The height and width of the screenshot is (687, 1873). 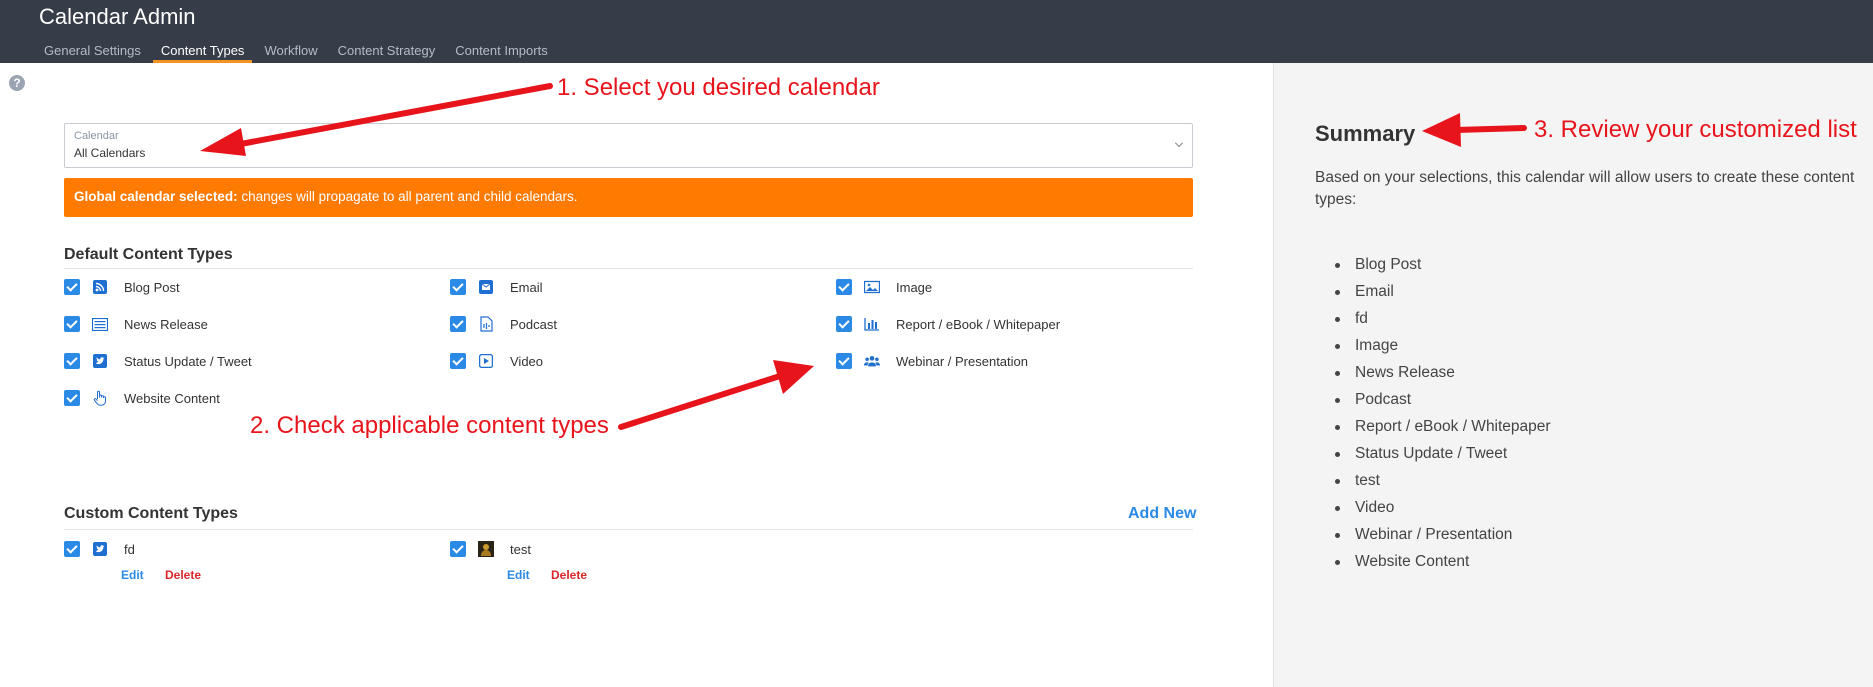 I want to click on bar-chart-icon, so click(x=872, y=324).